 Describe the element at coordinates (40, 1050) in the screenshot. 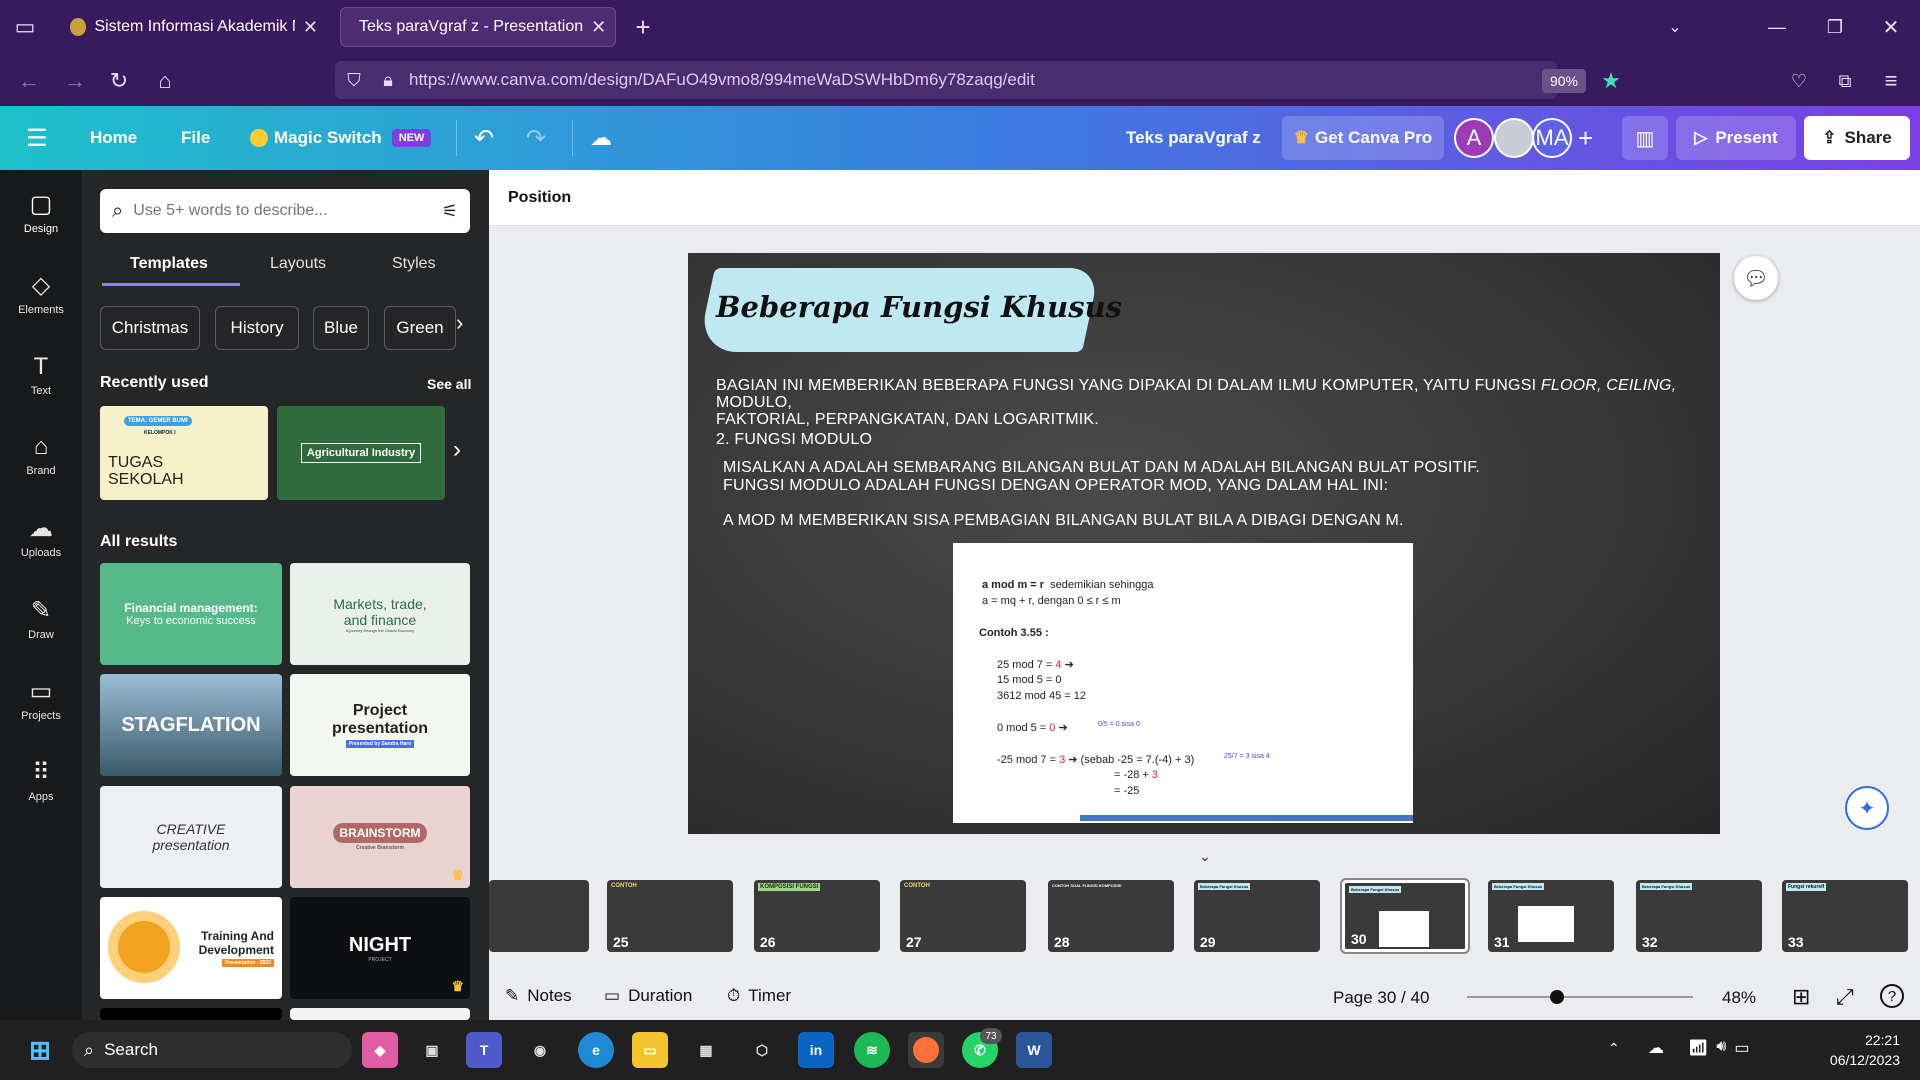

I see `windows-start-icon: ⊞` at that location.